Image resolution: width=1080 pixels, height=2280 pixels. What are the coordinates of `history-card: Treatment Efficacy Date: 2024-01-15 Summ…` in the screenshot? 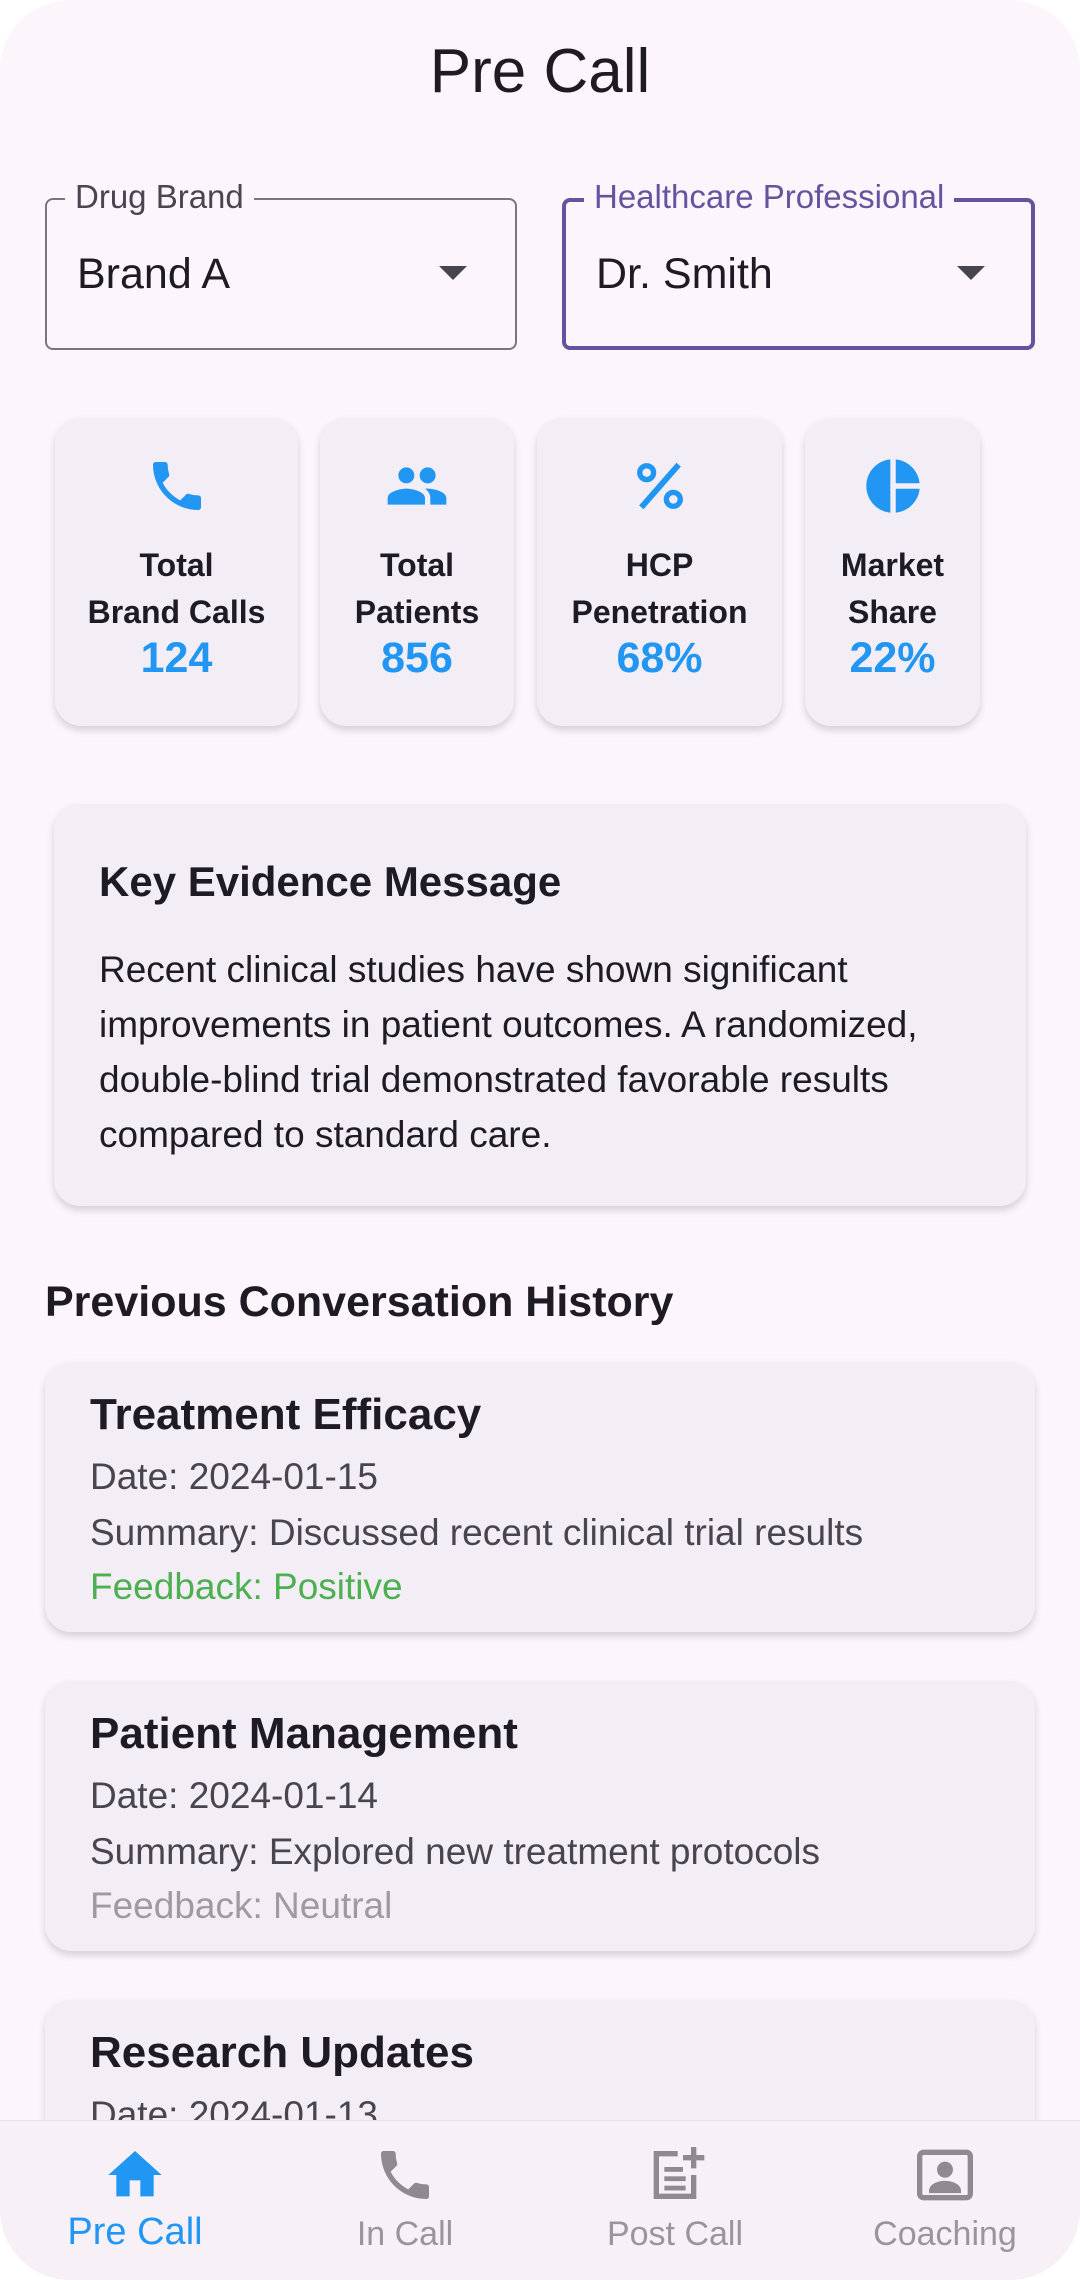 It's located at (540, 1497).